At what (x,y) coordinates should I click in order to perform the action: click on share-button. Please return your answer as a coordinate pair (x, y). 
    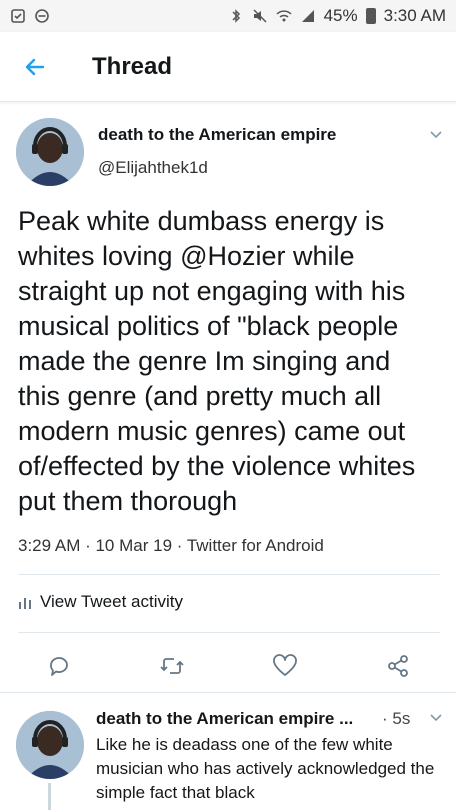
    Looking at the image, I should click on (398, 666).